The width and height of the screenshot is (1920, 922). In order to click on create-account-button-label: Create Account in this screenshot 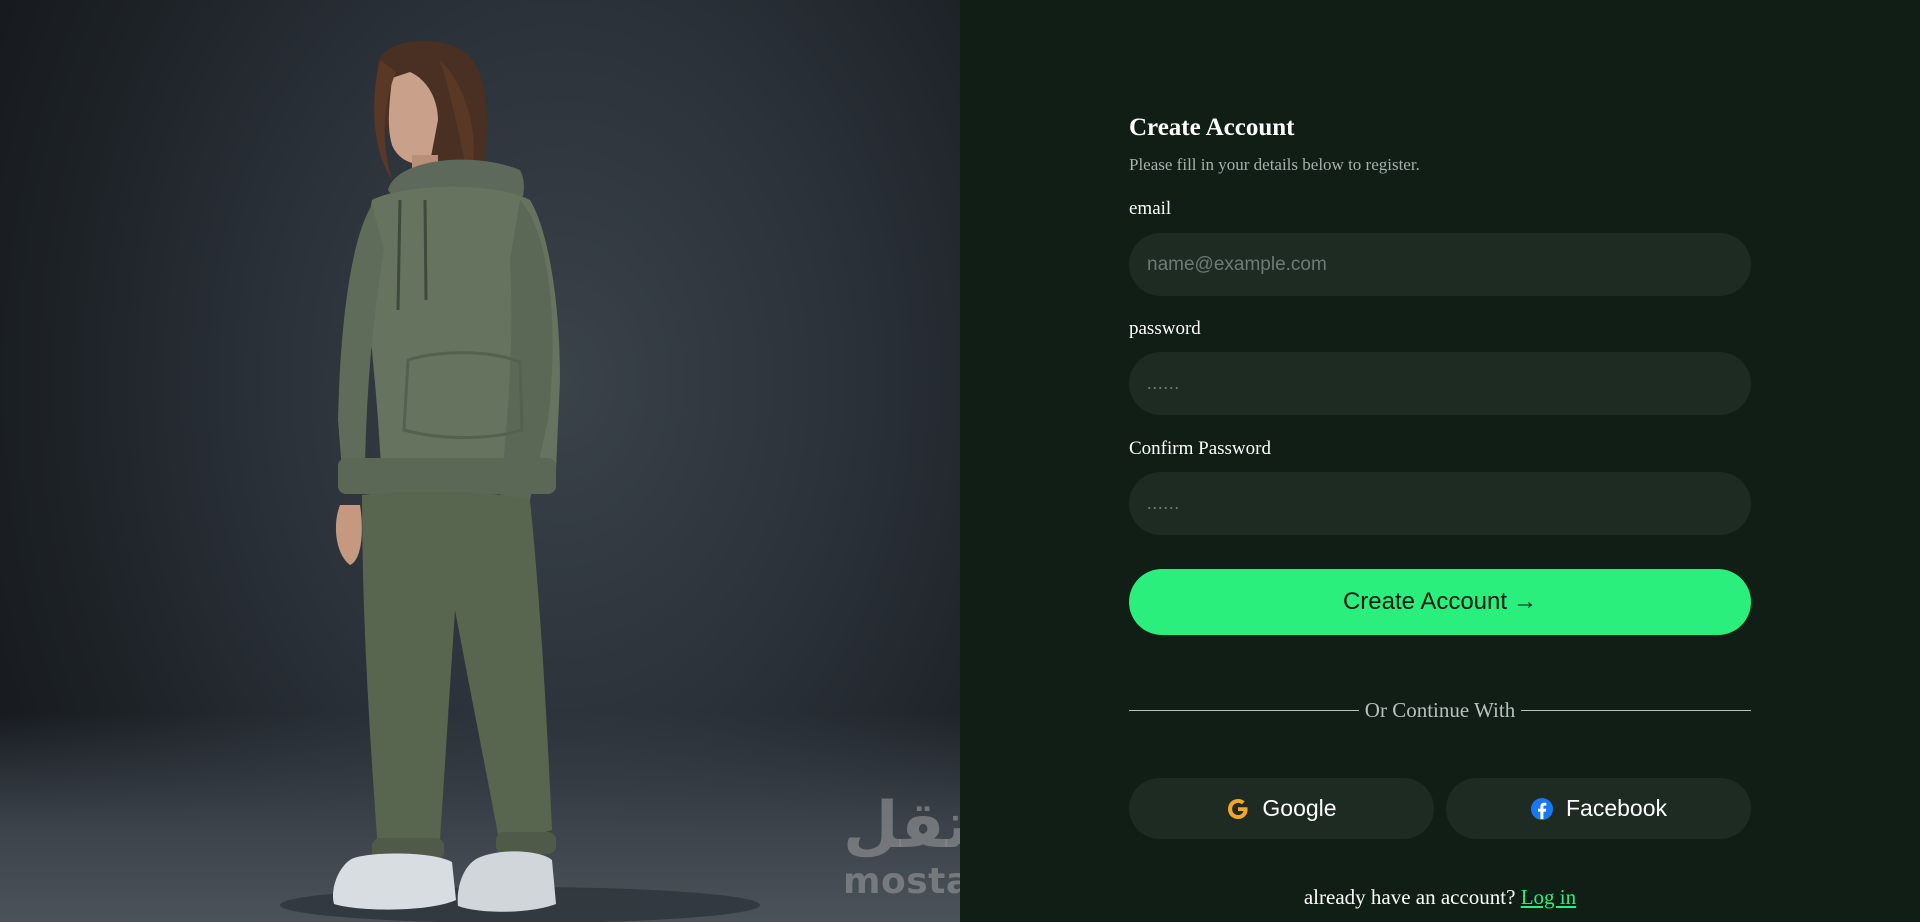, I will do `click(1425, 601)`.